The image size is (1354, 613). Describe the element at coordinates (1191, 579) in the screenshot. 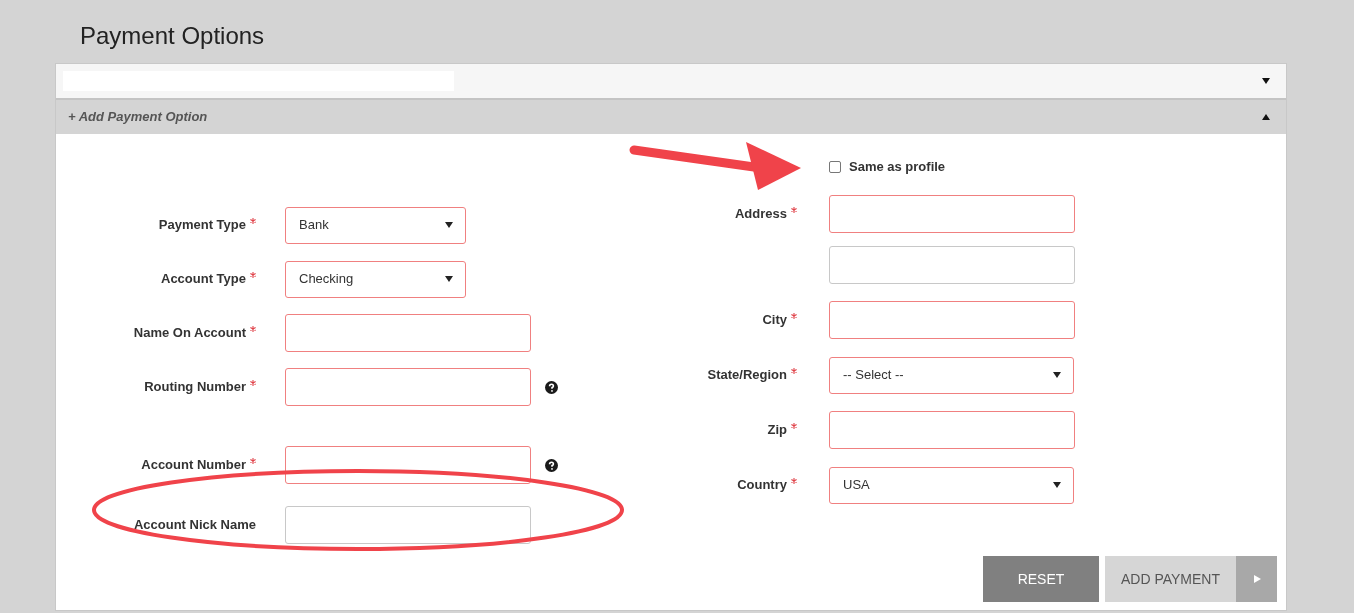

I see `add-payment-button: ADD PAYMENT` at that location.